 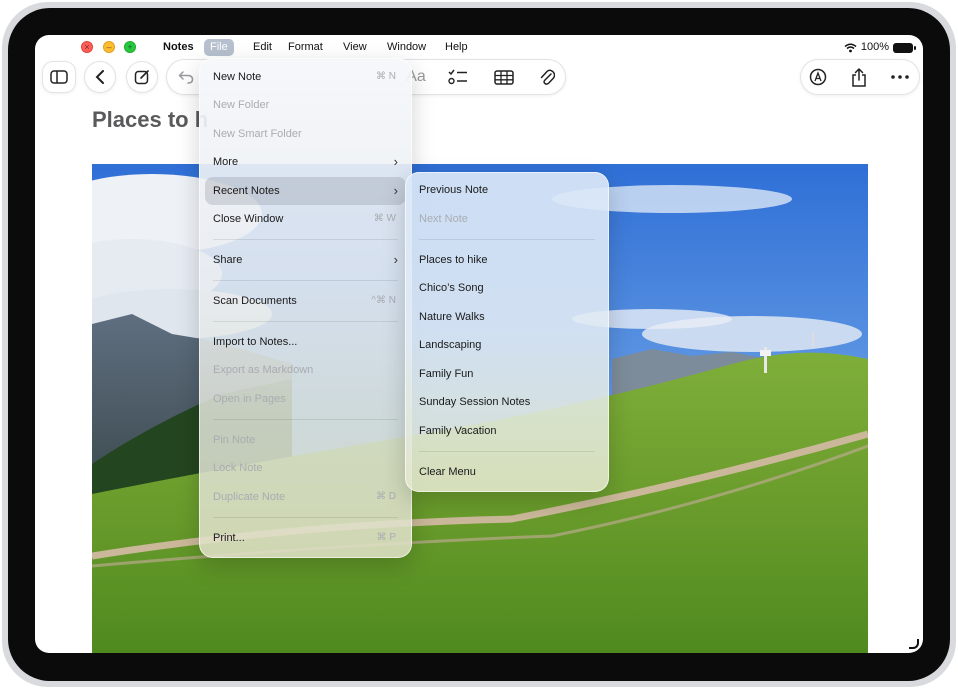 I want to click on menu-item-label: More, so click(x=226, y=162).